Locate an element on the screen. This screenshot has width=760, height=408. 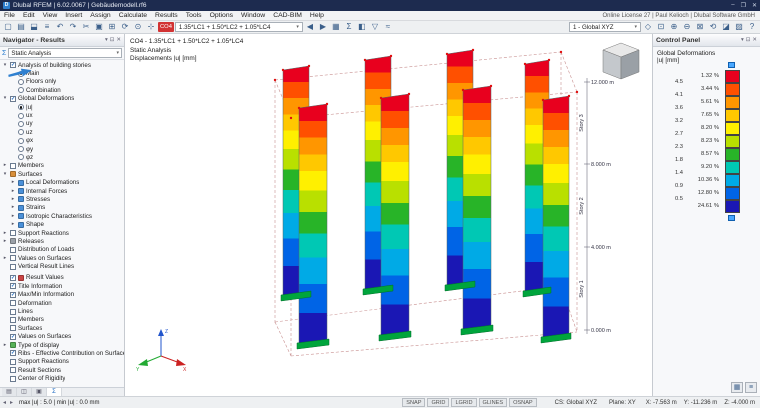
panel-options-button: ▦ is located at coordinates (737, 387).